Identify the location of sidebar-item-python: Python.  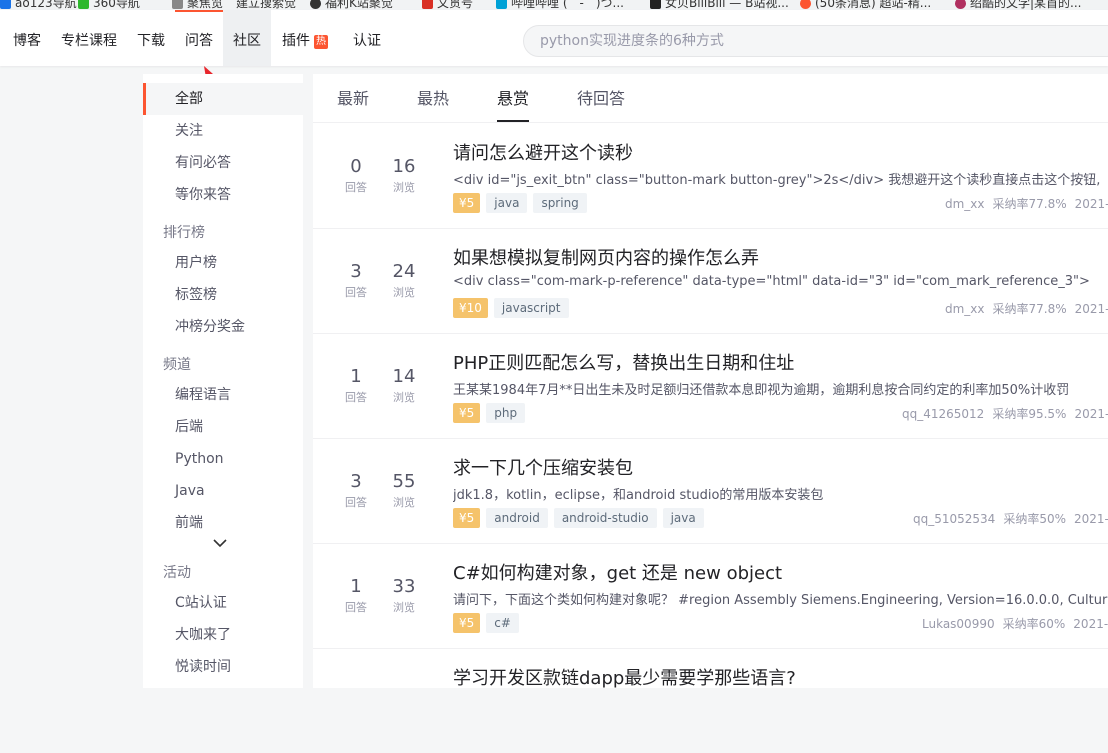
(223, 459).